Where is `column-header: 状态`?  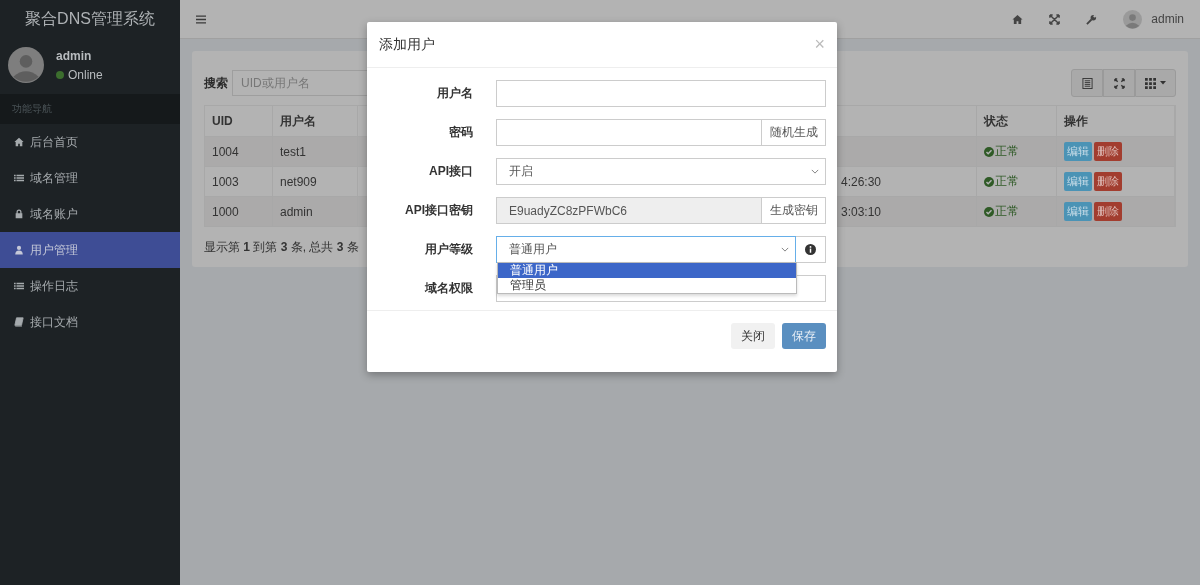
column-header: 状态 is located at coordinates (1017, 121).